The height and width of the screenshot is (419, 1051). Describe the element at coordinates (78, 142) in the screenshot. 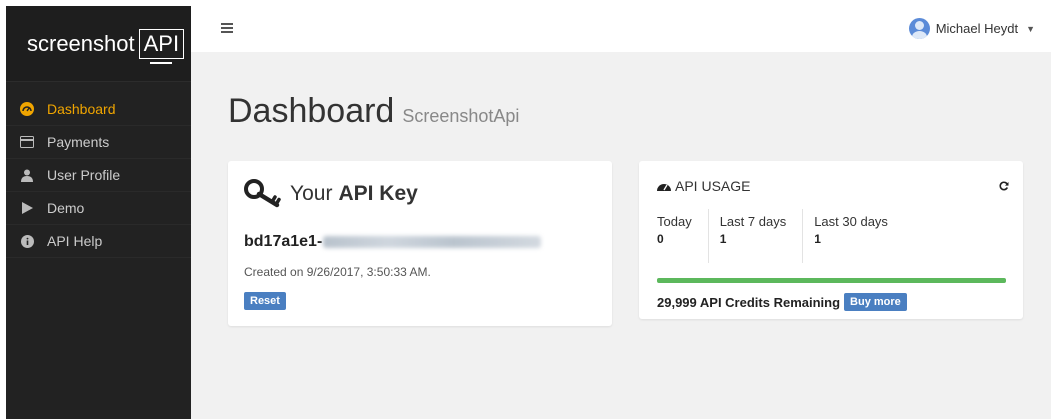

I see `sidebar-item-label: Payments` at that location.